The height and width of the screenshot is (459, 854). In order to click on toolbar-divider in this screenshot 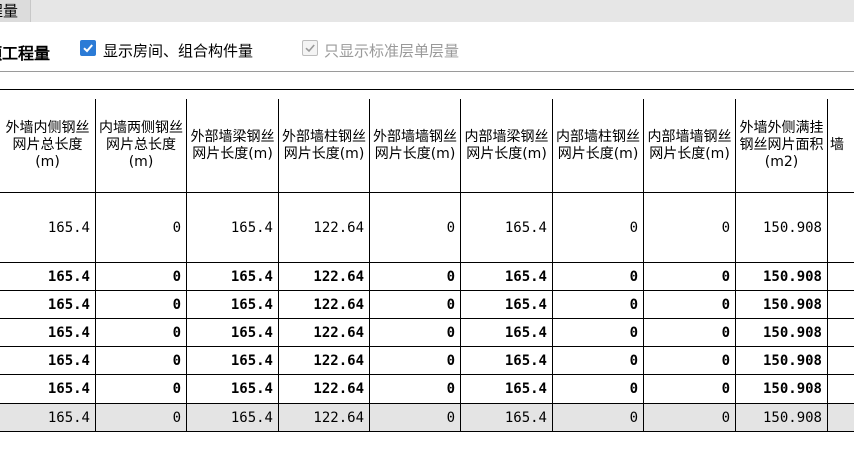, I will do `click(427, 71)`.